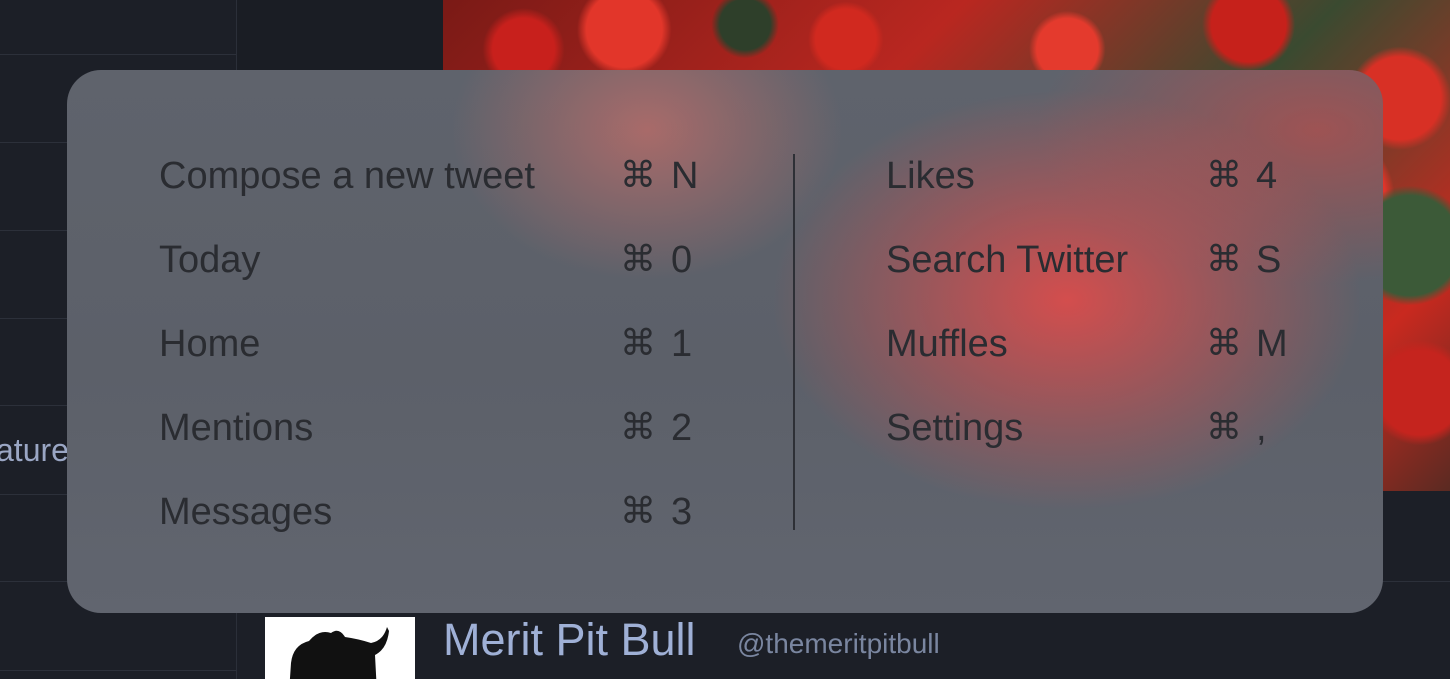  What do you see at coordinates (1272, 344) in the screenshot?
I see `shortcut-key: M` at bounding box center [1272, 344].